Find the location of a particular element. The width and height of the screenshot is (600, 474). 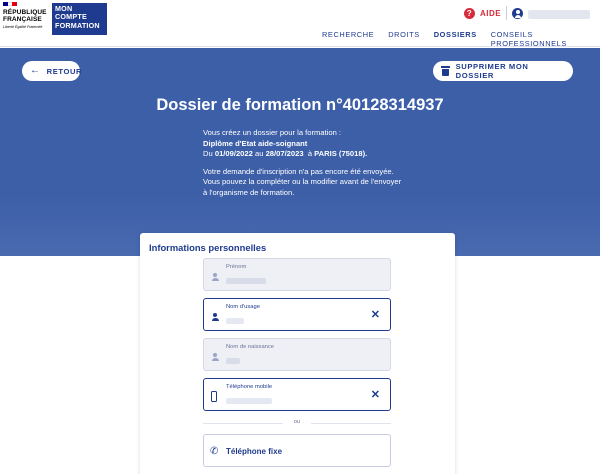

nav-droits: DROITS is located at coordinates (404, 39).